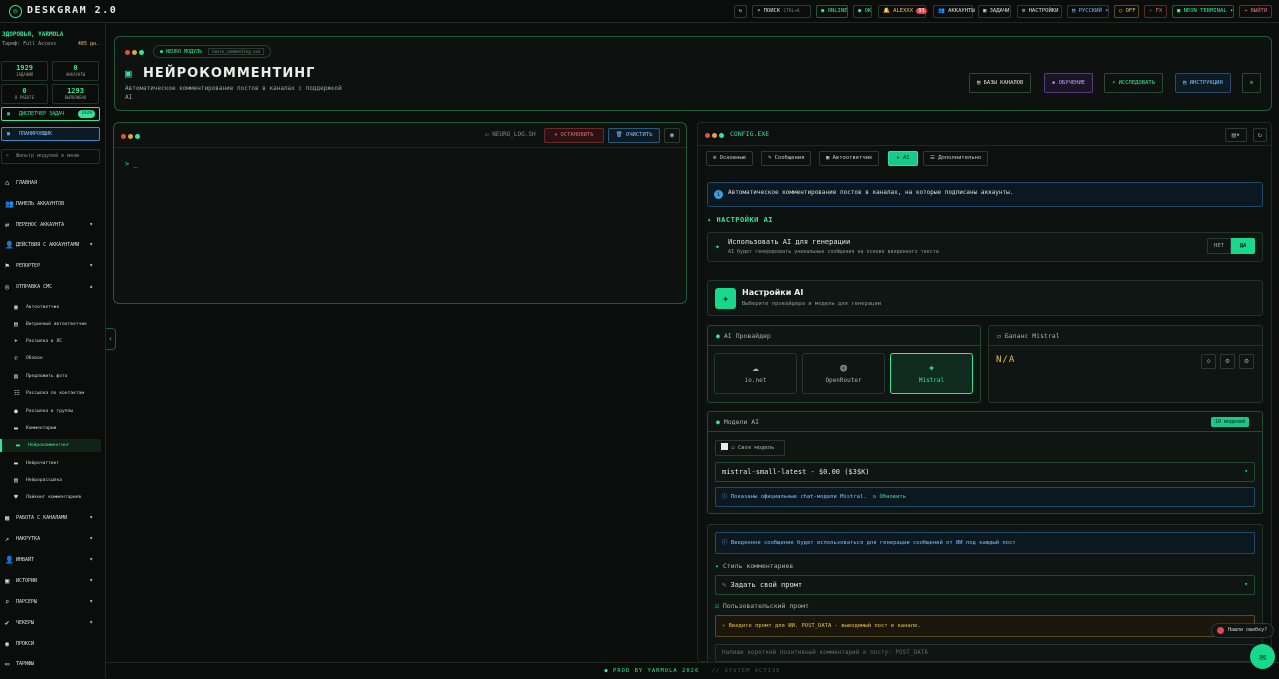 Image resolution: width=1279 pixels, height=679 pixels. What do you see at coordinates (57, 480) in the screenshot?
I see `sub-neuromailing: ▤ Нейрорассылка` at bounding box center [57, 480].